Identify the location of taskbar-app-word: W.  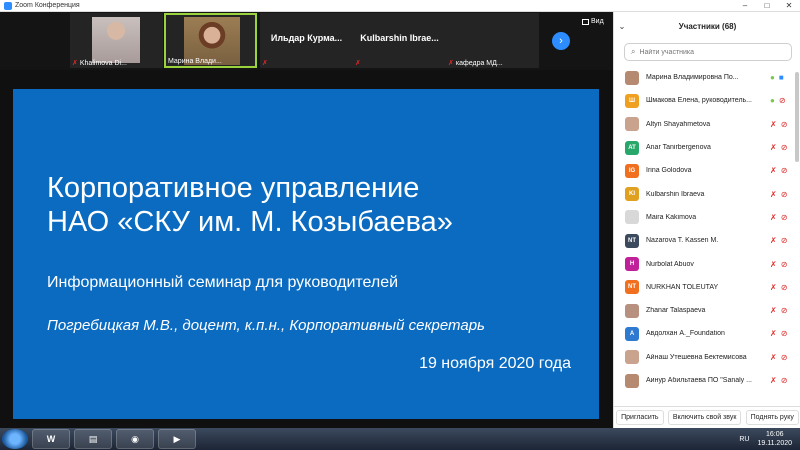
(51, 439).